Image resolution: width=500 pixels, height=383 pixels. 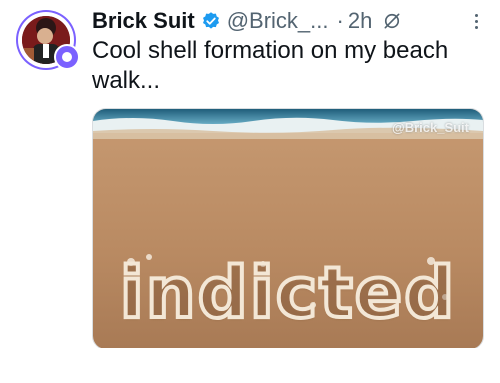 What do you see at coordinates (476, 21) in the screenshot?
I see `more-options-icon` at bounding box center [476, 21].